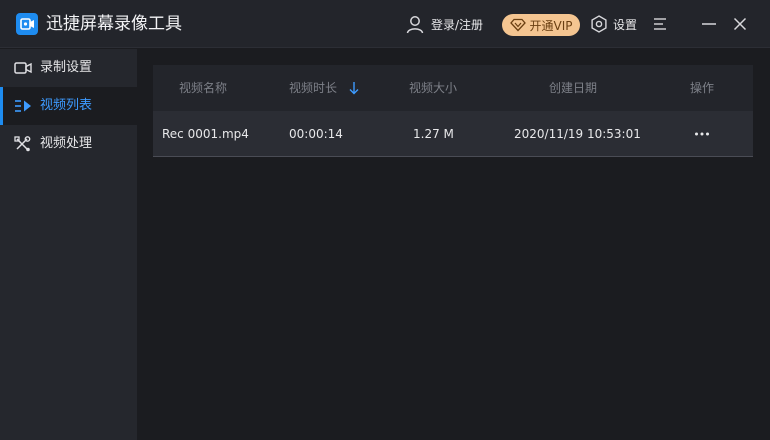  I want to click on sidebar-item-record-settings: 录制设置, so click(68, 68).